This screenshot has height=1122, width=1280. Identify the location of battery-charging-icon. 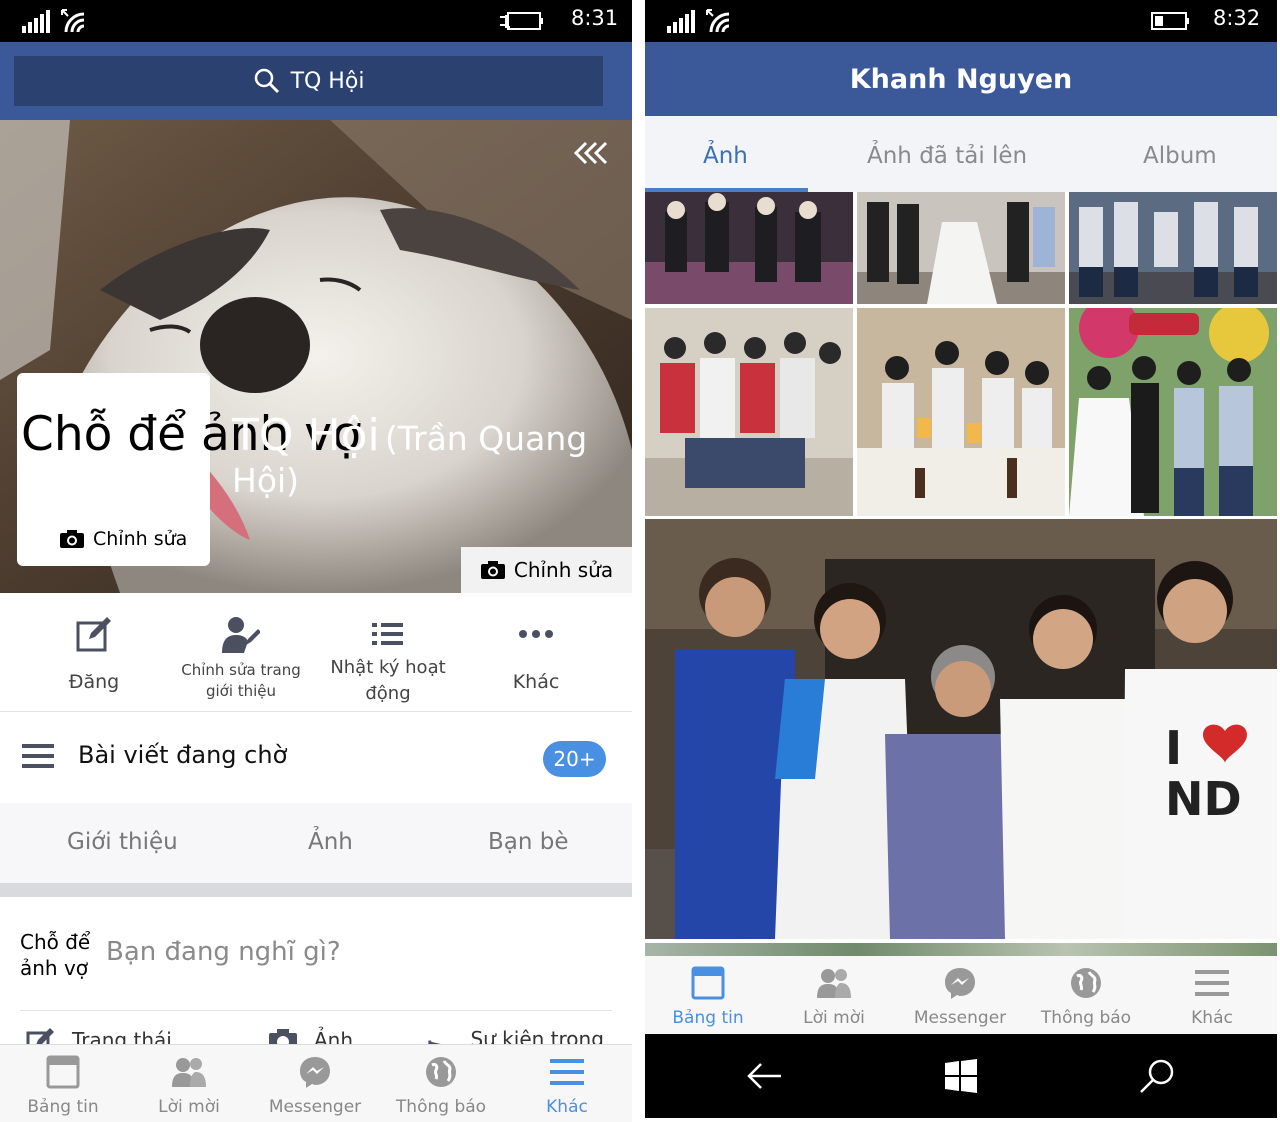
(521, 21).